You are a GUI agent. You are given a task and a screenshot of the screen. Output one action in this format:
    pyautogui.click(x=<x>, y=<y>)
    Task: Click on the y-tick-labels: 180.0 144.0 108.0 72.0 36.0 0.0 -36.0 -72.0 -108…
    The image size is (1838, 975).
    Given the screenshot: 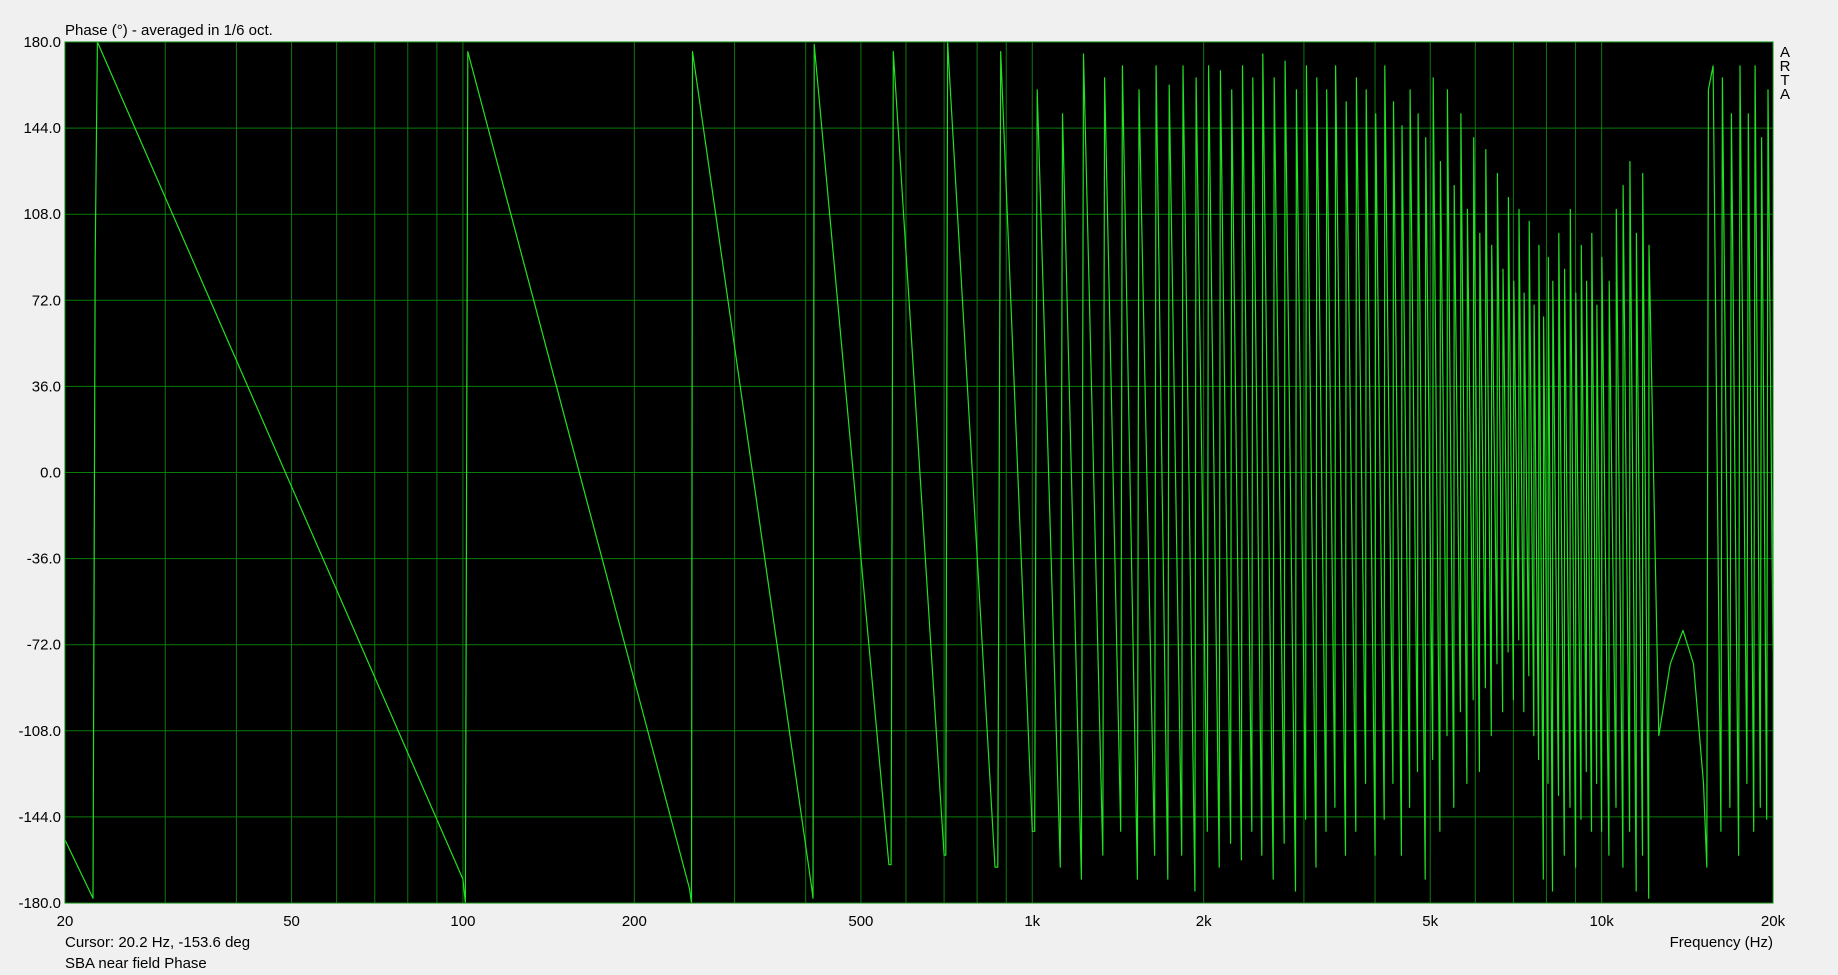 What is the action you would take?
    pyautogui.click(x=39, y=473)
    